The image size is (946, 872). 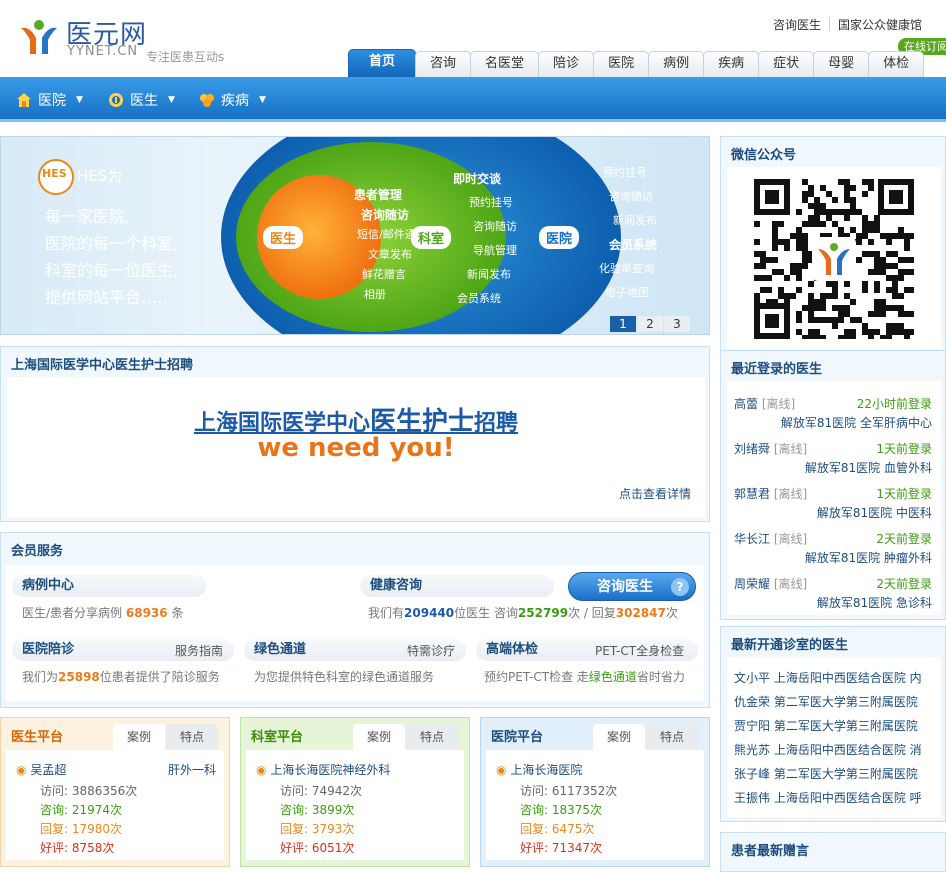 What do you see at coordinates (680, 587) in the screenshot?
I see `help-icon: ?` at bounding box center [680, 587].